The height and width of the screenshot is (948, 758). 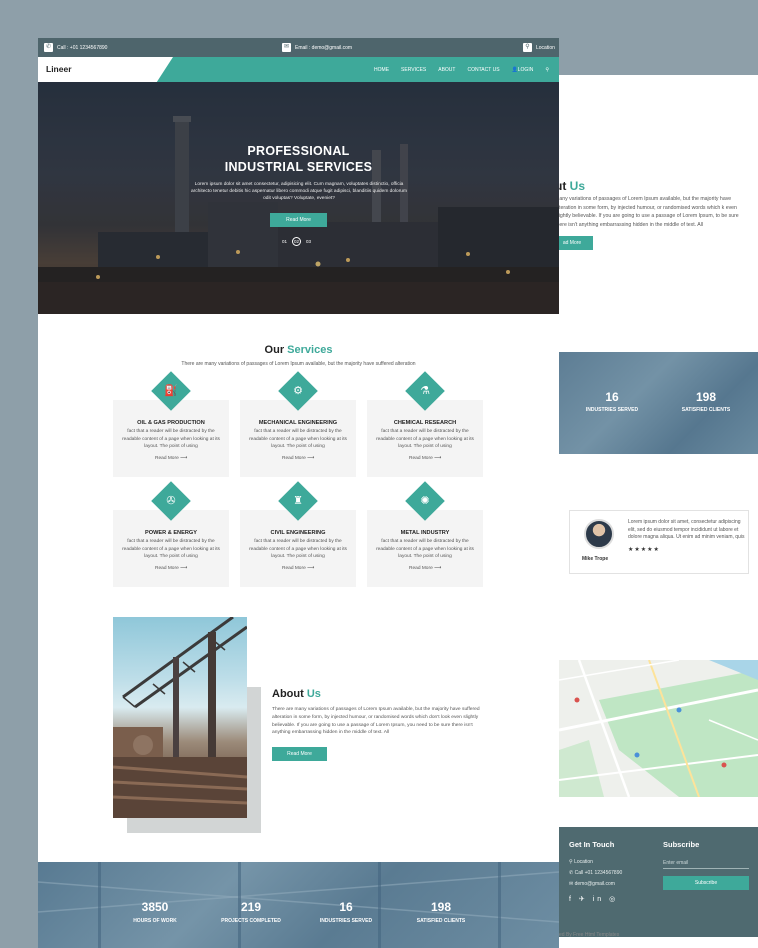 I want to click on logo: Lineer, so click(x=59, y=69).